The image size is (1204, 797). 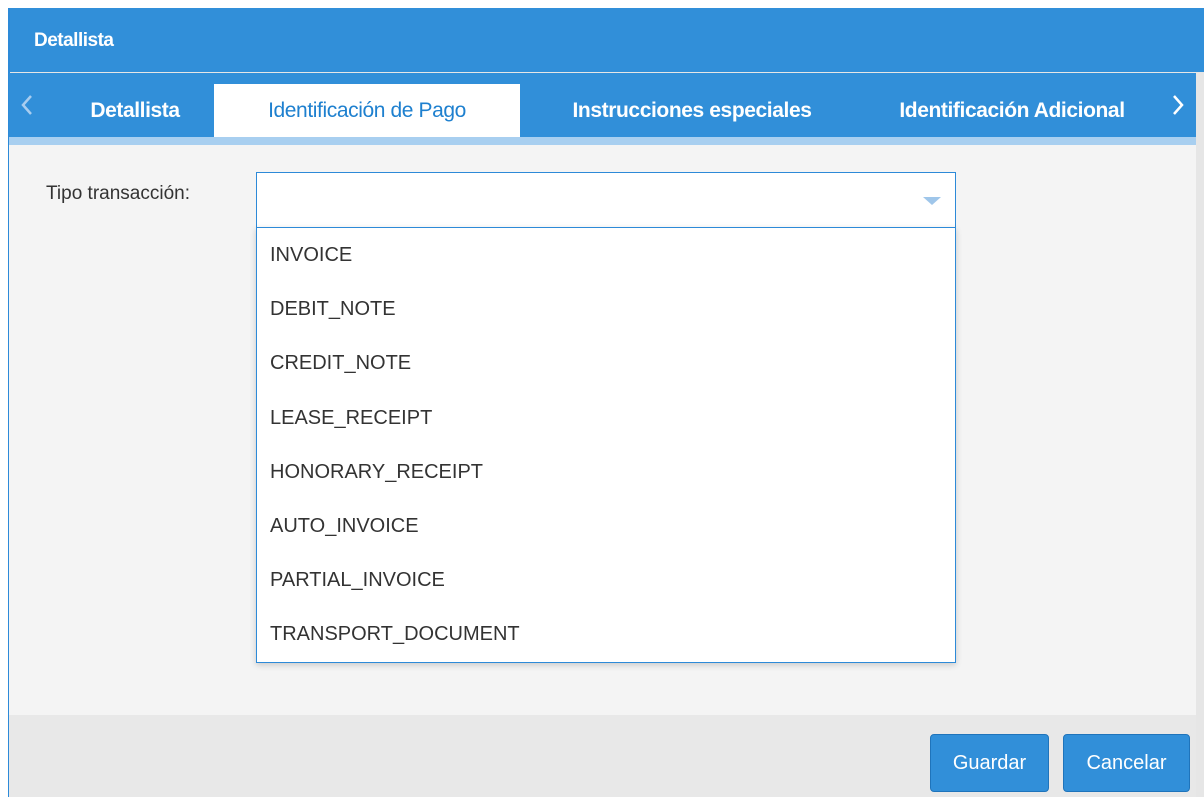 I want to click on cancel-button: Cancelar, so click(x=1126, y=763).